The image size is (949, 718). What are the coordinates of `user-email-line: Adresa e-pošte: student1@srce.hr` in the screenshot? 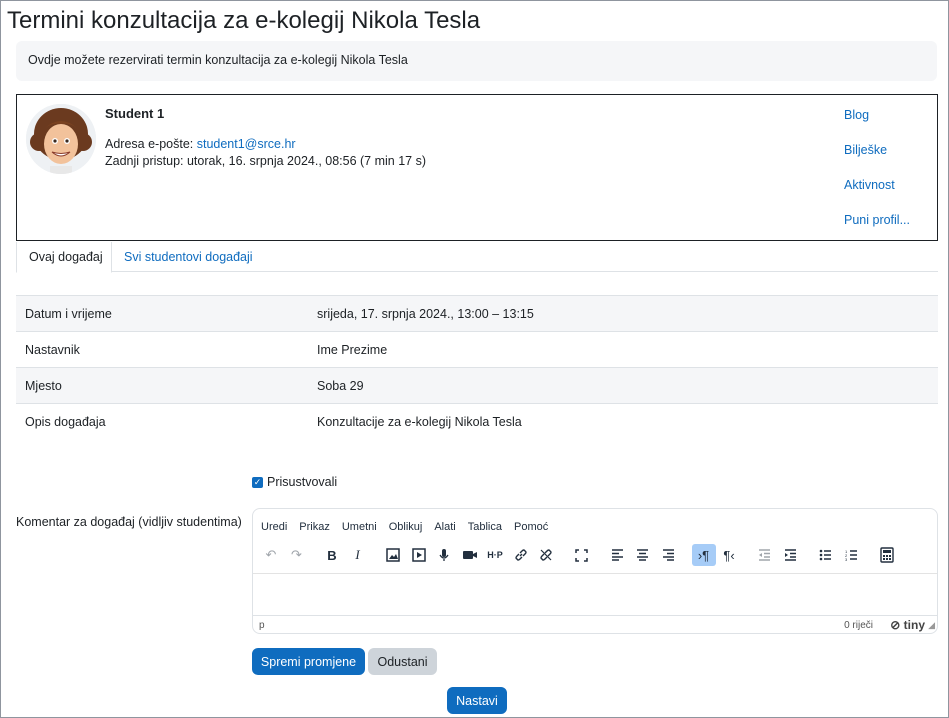 It's located at (200, 144).